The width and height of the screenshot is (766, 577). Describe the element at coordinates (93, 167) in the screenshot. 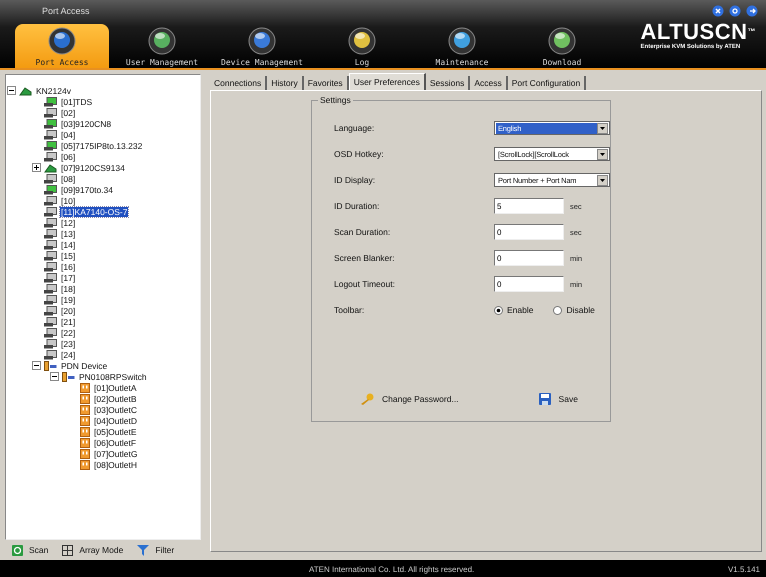

I see `tree-item: [07]9120CS9134` at that location.